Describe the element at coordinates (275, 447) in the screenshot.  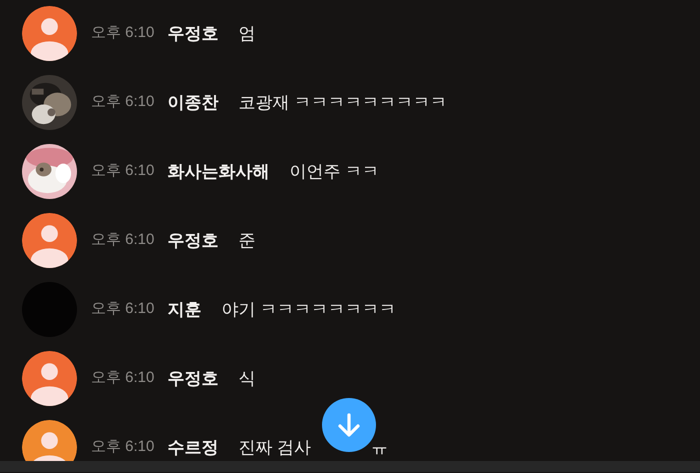
I see `chat-message: 진짜 검사` at that location.